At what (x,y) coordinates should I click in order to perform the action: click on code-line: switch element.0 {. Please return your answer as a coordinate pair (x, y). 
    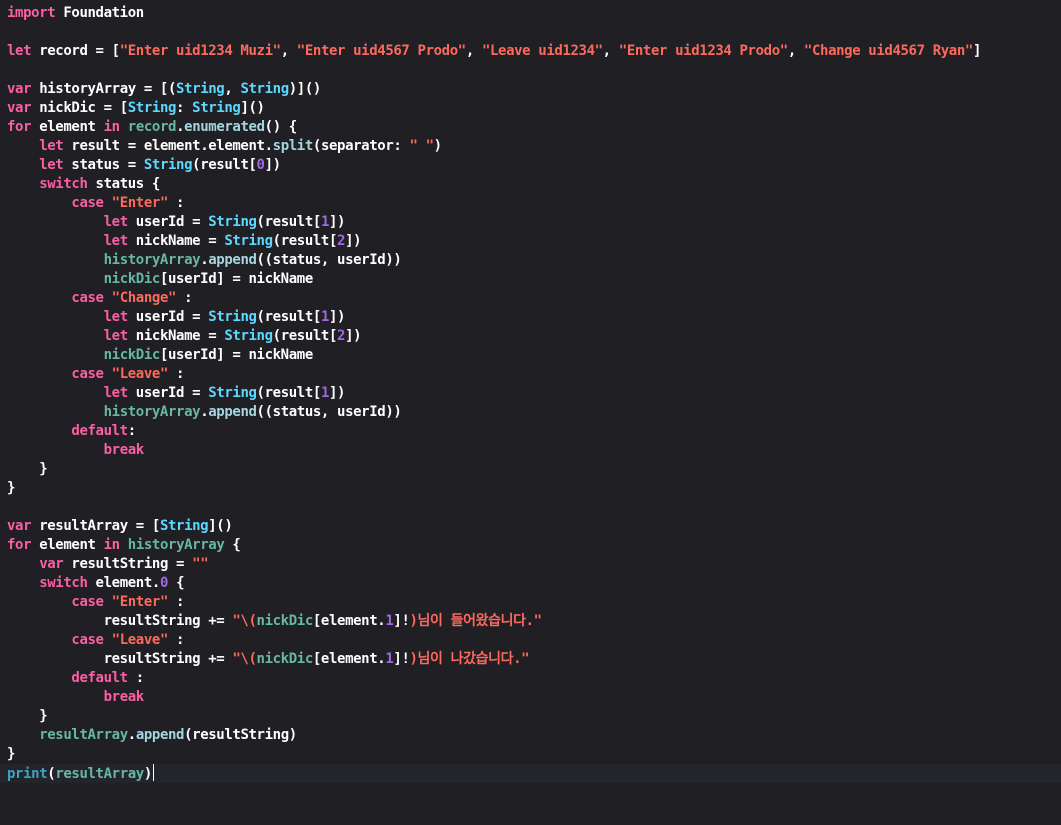
    Looking at the image, I should click on (530, 583).